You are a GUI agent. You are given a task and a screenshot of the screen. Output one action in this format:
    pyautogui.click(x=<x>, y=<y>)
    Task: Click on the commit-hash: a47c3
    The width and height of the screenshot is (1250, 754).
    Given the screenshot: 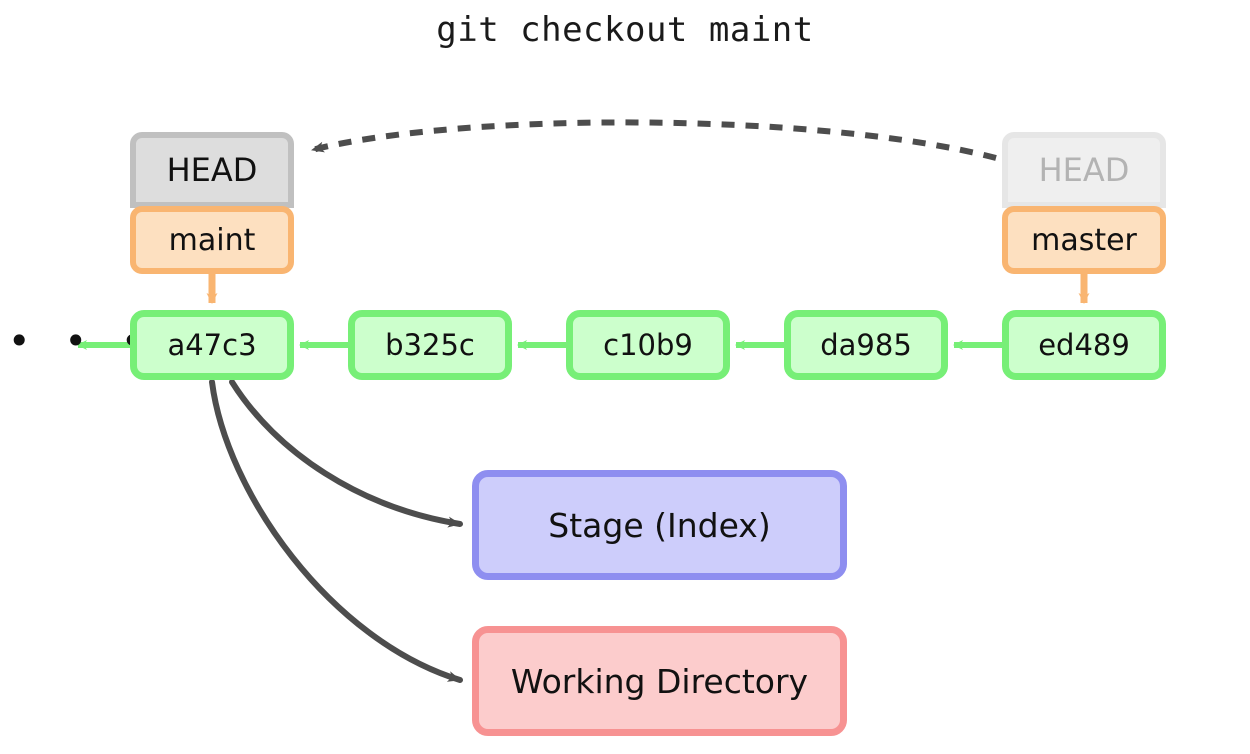 What is the action you would take?
    pyautogui.click(x=212, y=345)
    